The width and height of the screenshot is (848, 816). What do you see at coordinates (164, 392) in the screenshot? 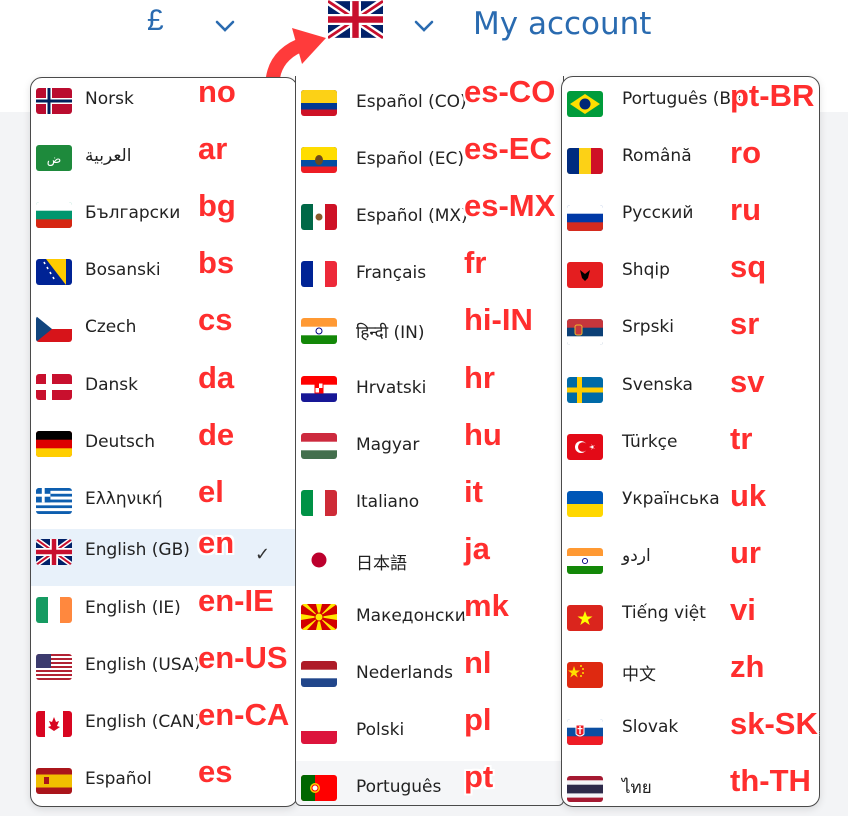
I see `language-item-da: Dansk` at bounding box center [164, 392].